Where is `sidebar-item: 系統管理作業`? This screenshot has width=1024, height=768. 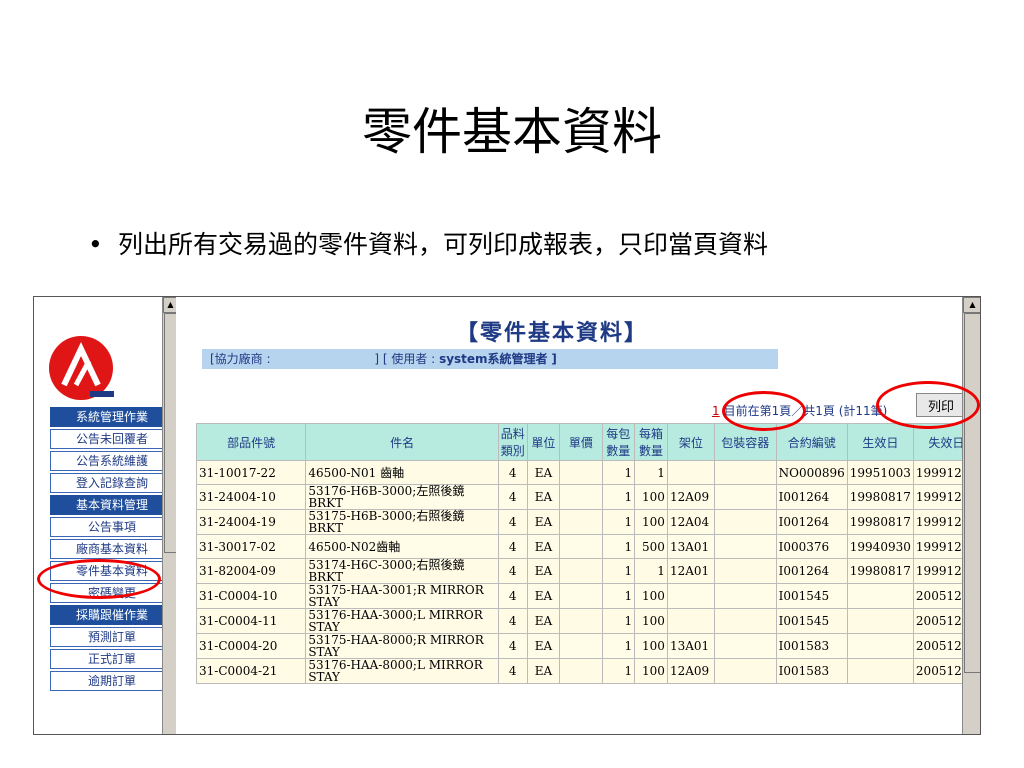
sidebar-item: 系統管理作業 is located at coordinates (112, 417).